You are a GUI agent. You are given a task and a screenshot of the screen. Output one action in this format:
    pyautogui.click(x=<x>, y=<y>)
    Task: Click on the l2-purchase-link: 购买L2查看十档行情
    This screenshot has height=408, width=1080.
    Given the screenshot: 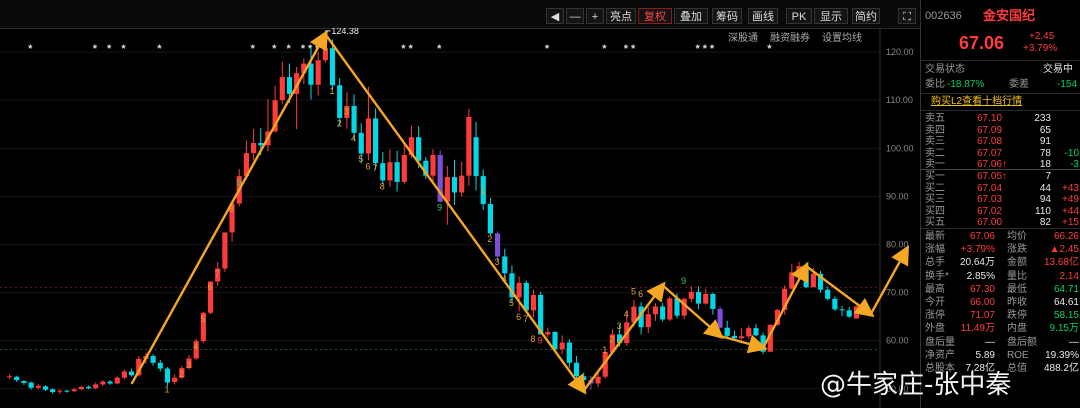 What is the action you would take?
    pyautogui.click(x=976, y=102)
    